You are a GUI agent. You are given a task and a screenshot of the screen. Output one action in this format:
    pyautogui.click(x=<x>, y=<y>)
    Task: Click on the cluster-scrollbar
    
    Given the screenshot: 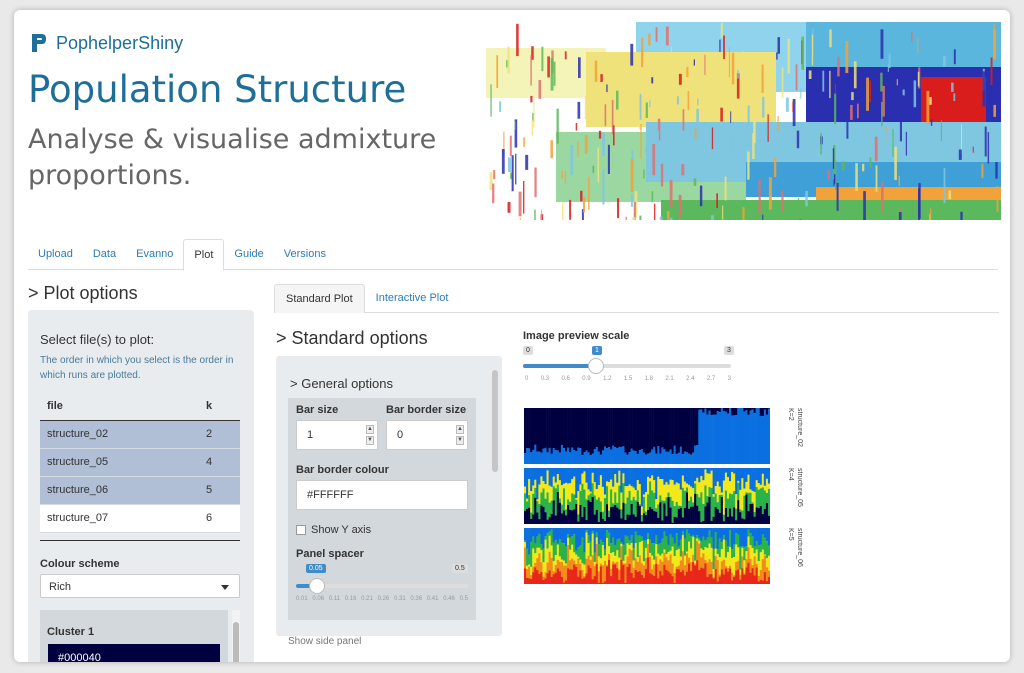 What is the action you would take?
    pyautogui.click(x=236, y=636)
    